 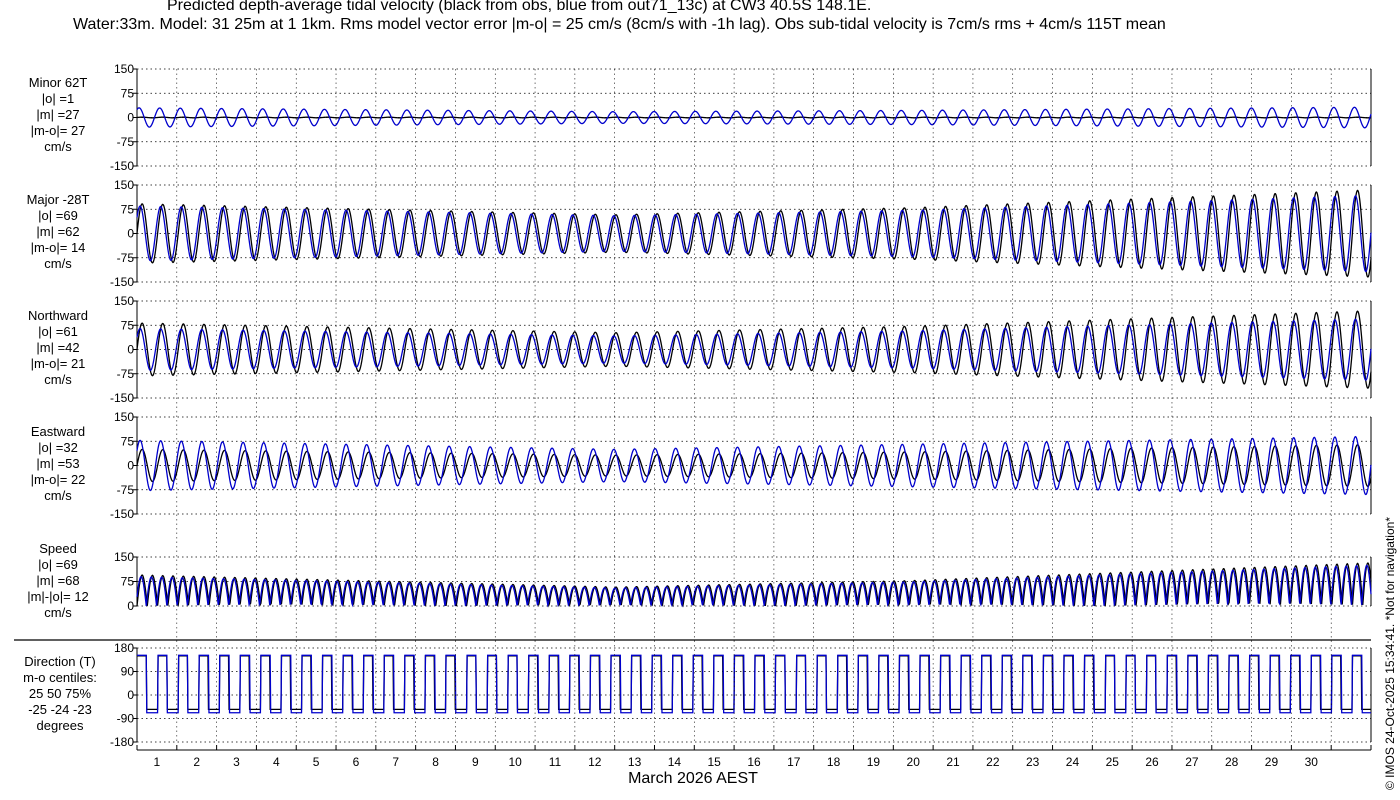 I want to click on y-tick-label: 90, so click(x=128, y=672).